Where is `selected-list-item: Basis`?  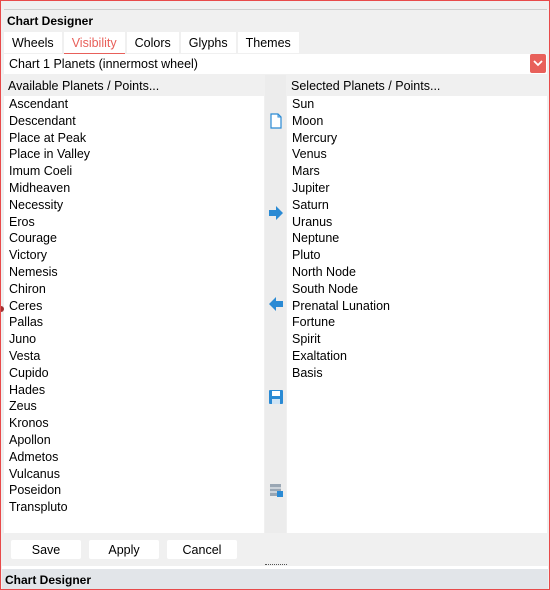
selected-list-item: Basis is located at coordinates (417, 373).